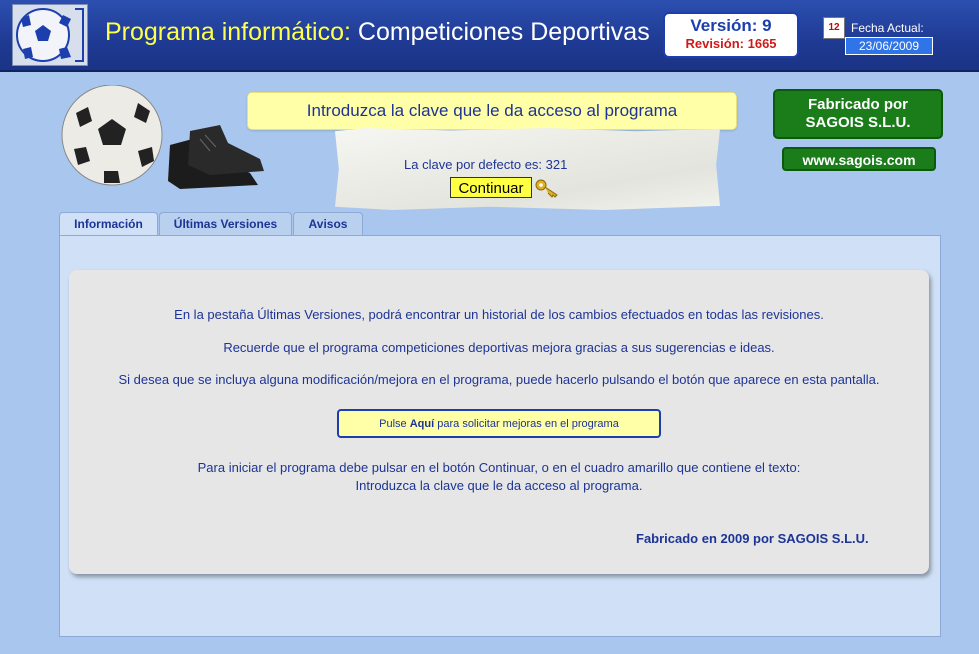 The width and height of the screenshot is (979, 654). What do you see at coordinates (228, 32) in the screenshot?
I see `app-title-prefix: Programa informático:` at bounding box center [228, 32].